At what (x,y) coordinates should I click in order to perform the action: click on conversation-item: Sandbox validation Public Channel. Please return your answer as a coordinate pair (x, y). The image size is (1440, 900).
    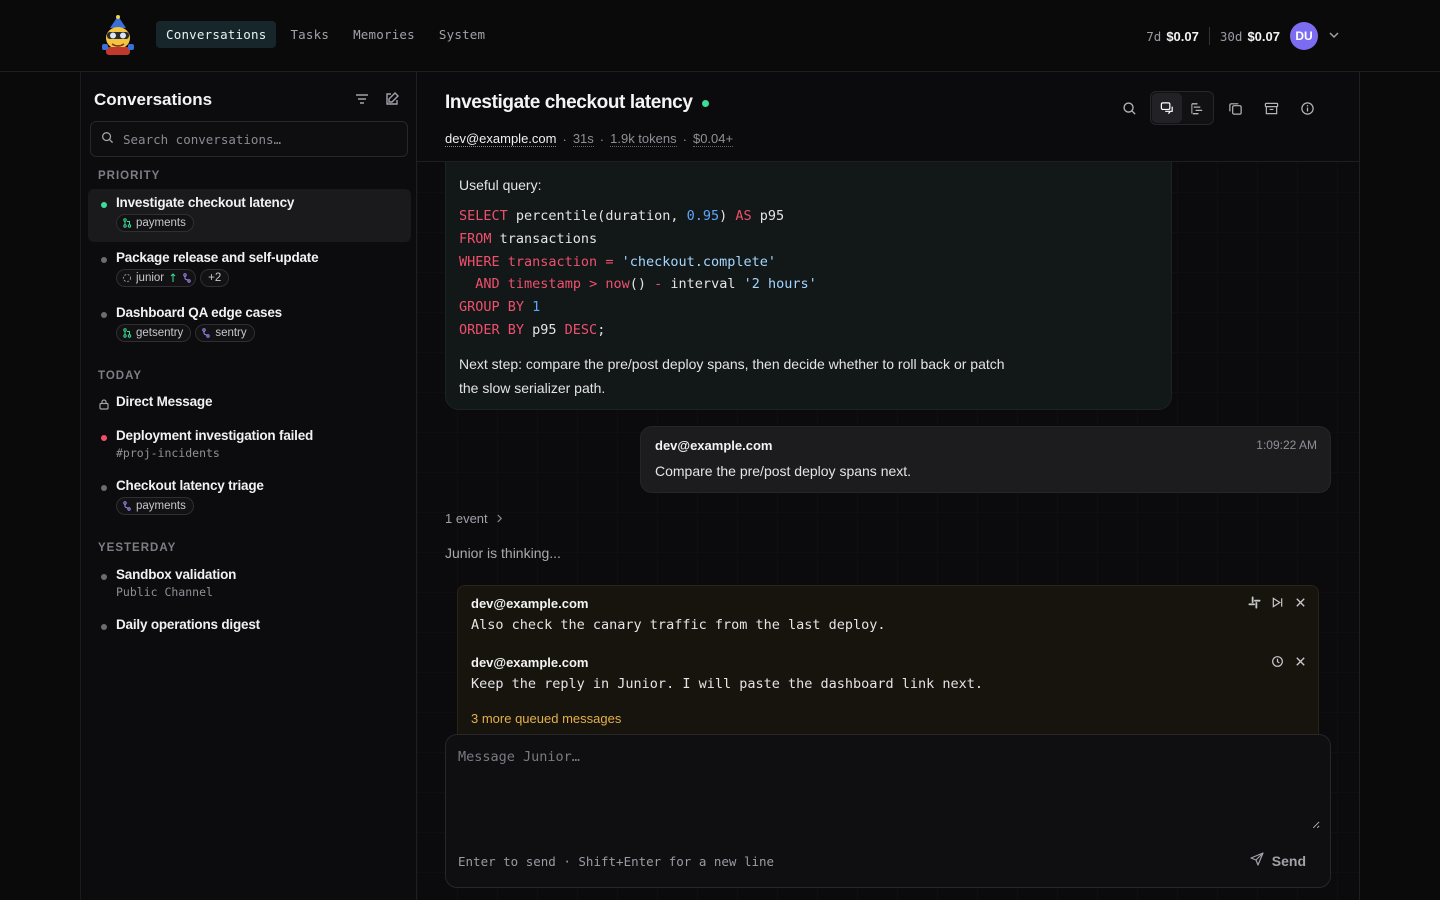
    Looking at the image, I should click on (249, 584).